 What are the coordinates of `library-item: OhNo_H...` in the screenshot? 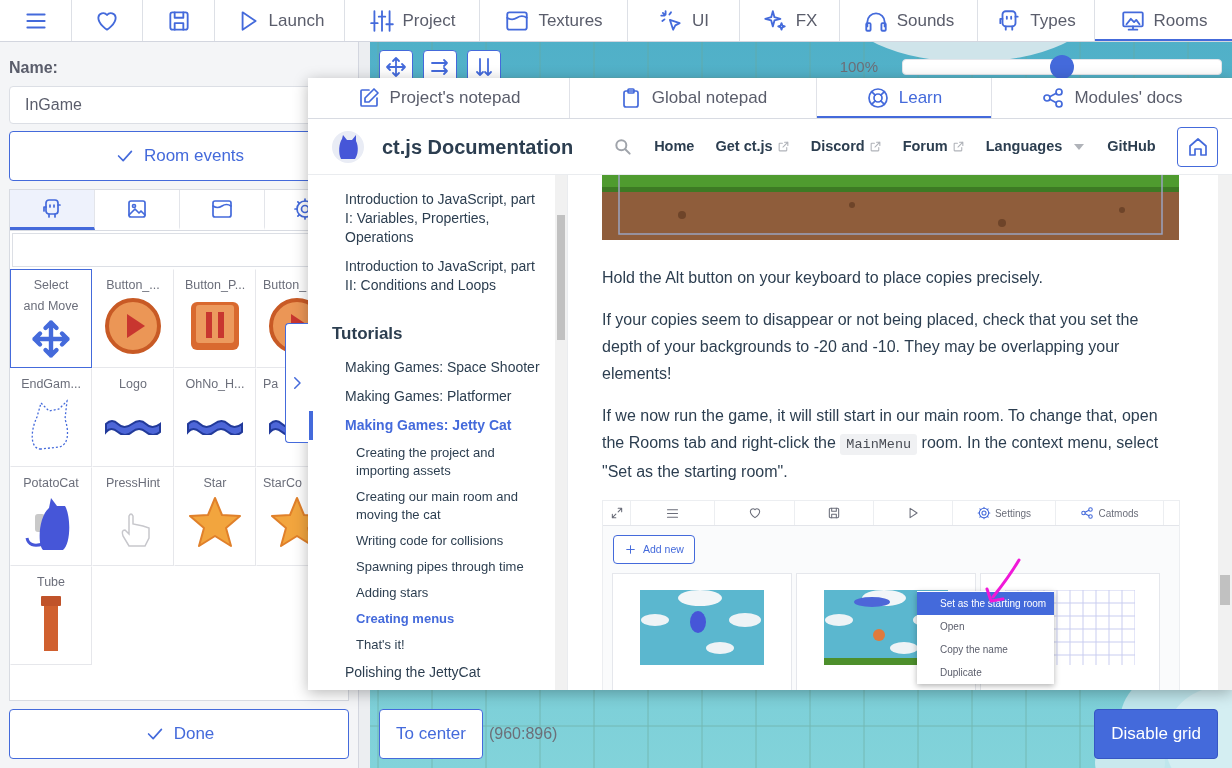 It's located at (215, 417).